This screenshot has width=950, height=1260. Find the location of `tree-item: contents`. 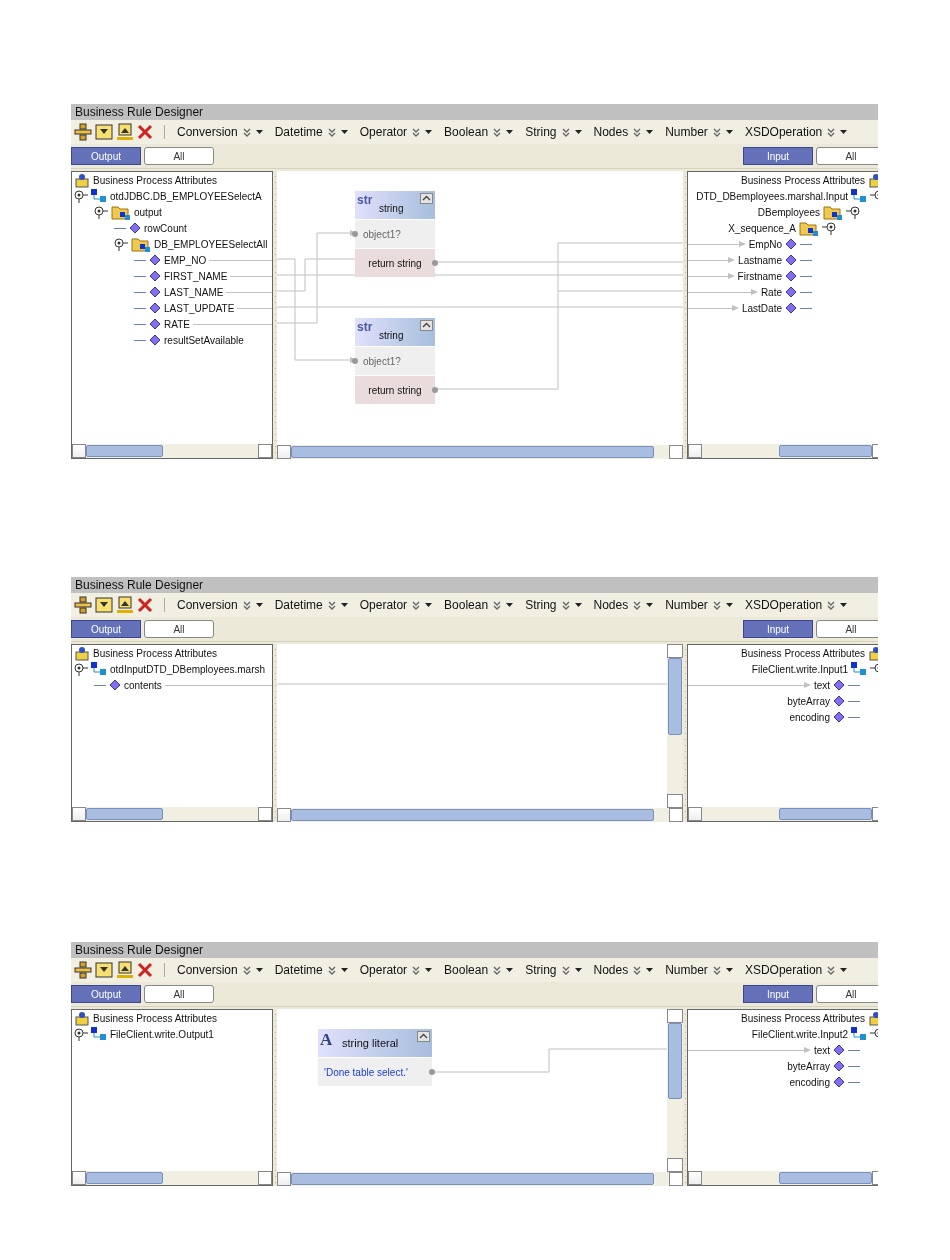

tree-item: contents is located at coordinates (143, 685).